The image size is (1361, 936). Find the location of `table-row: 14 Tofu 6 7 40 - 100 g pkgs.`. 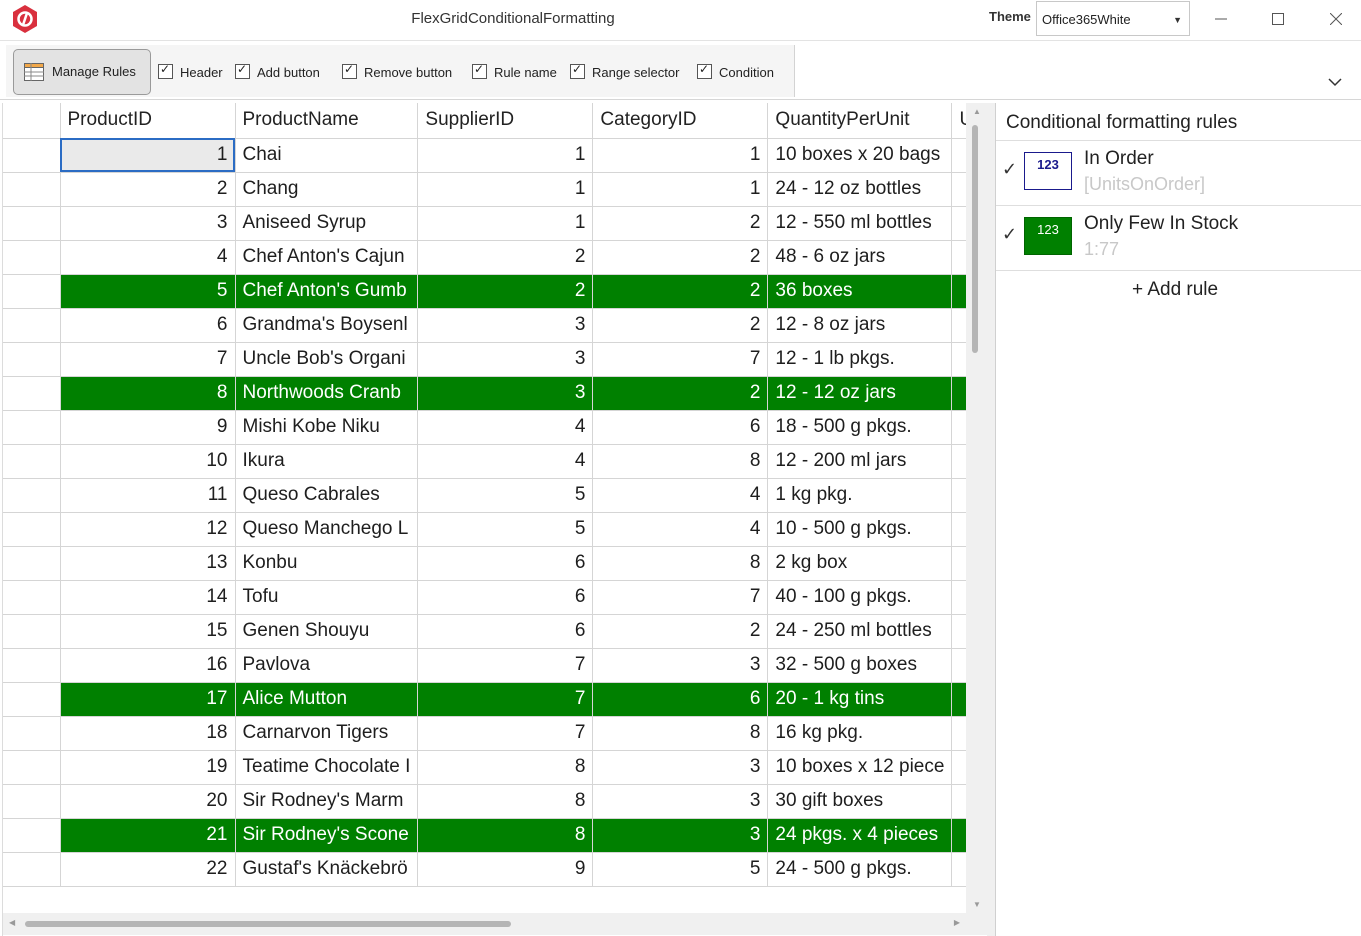

table-row: 14 Tofu 6 7 40 - 100 g pkgs. is located at coordinates (495, 597).